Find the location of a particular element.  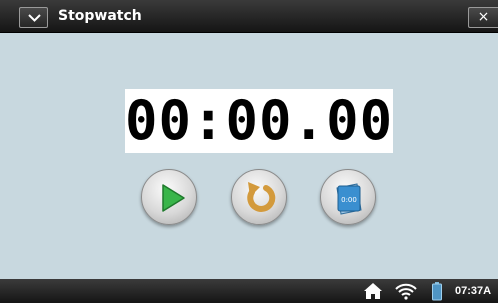

status-clock: 07:37A is located at coordinates (473, 291).